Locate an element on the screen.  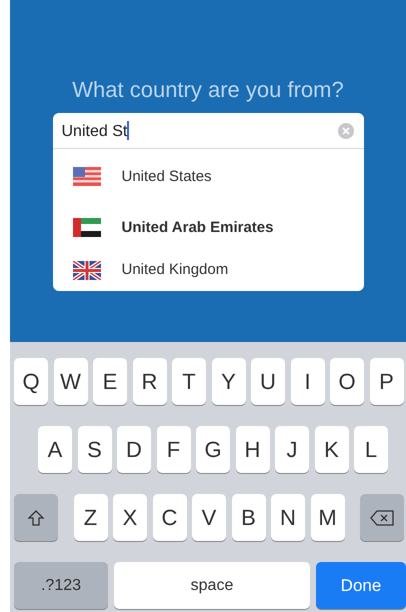
letter-key: H is located at coordinates (253, 449).